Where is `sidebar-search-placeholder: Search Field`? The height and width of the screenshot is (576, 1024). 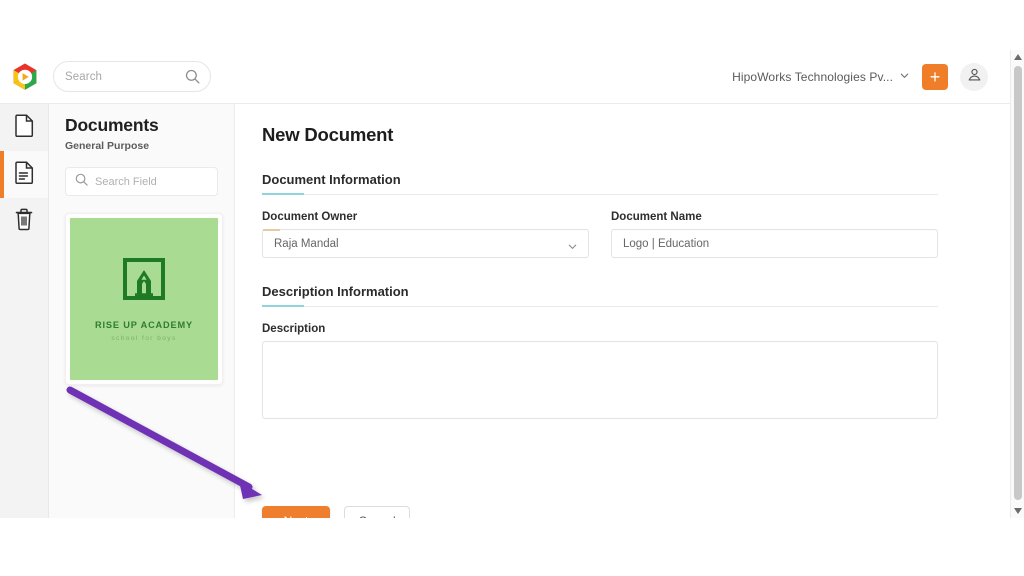 sidebar-search-placeholder: Search Field is located at coordinates (126, 181).